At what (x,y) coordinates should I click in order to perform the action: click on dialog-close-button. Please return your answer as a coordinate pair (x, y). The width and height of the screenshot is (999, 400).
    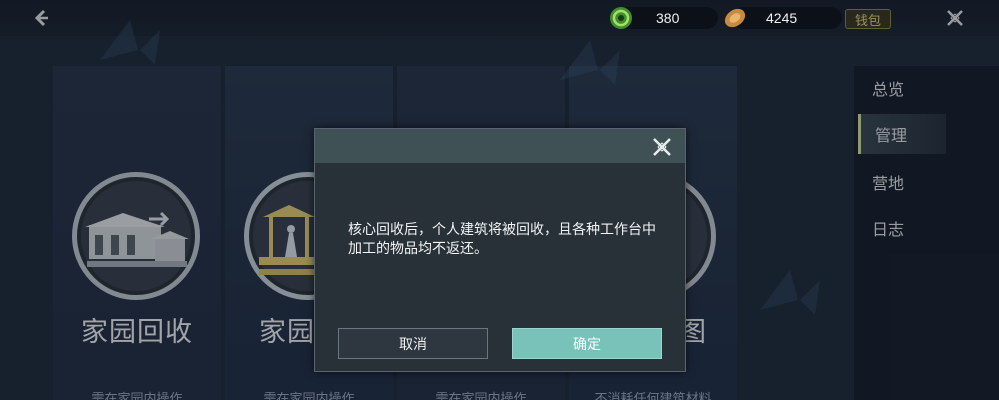
    Looking at the image, I should click on (662, 147).